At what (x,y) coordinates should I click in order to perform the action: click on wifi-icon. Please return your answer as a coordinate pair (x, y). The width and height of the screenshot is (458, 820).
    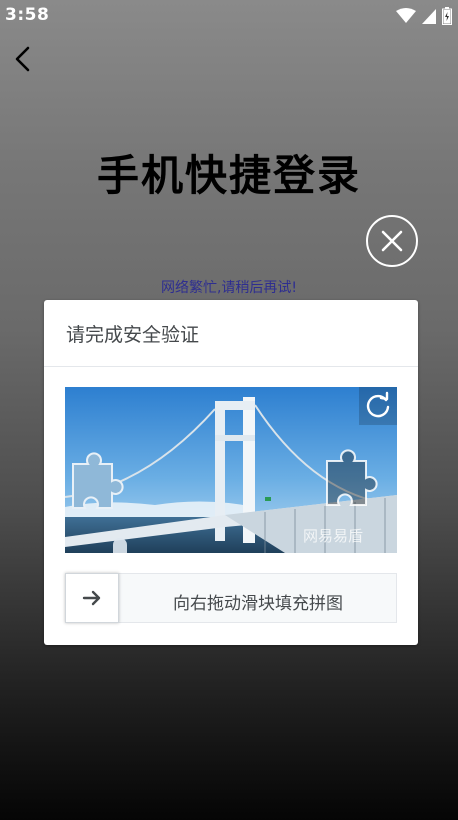
    Looking at the image, I should click on (406, 15).